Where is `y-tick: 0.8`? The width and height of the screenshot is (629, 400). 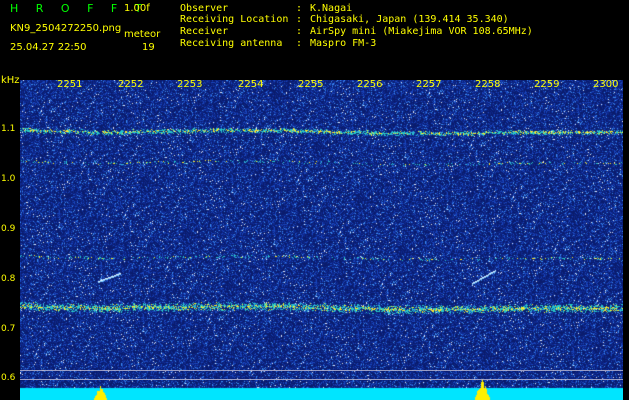
y-tick: 0.8 is located at coordinates (8, 279).